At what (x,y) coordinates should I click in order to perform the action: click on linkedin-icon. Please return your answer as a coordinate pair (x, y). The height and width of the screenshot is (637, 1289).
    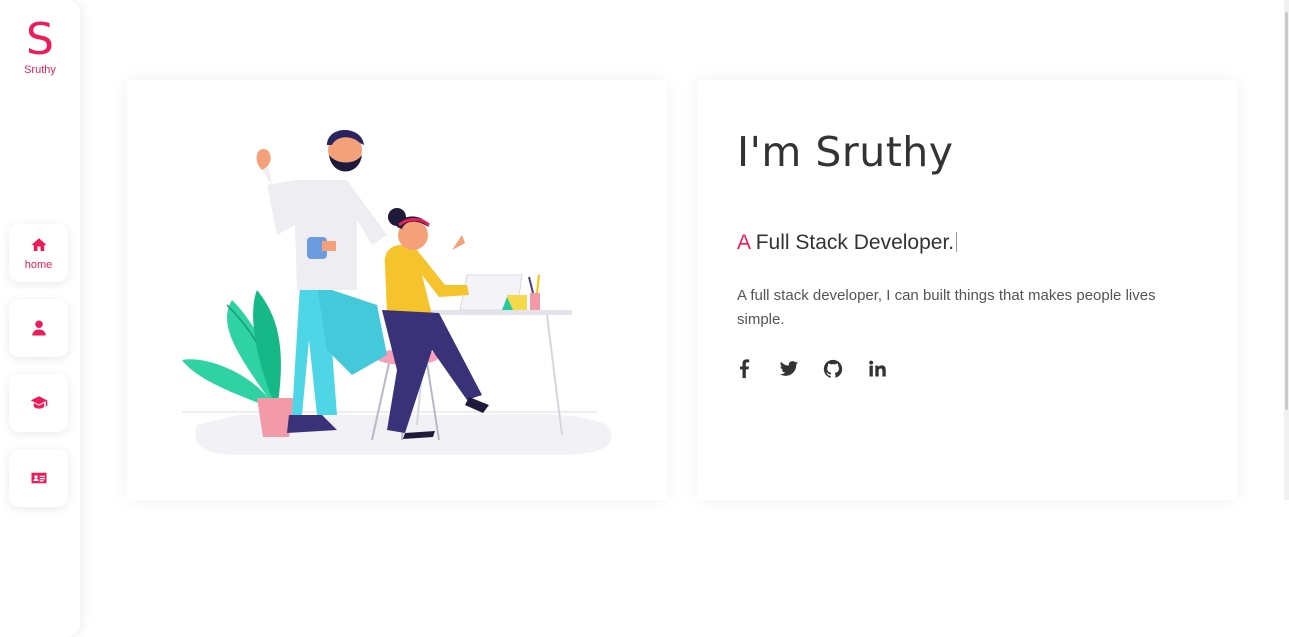
    Looking at the image, I should click on (877, 368).